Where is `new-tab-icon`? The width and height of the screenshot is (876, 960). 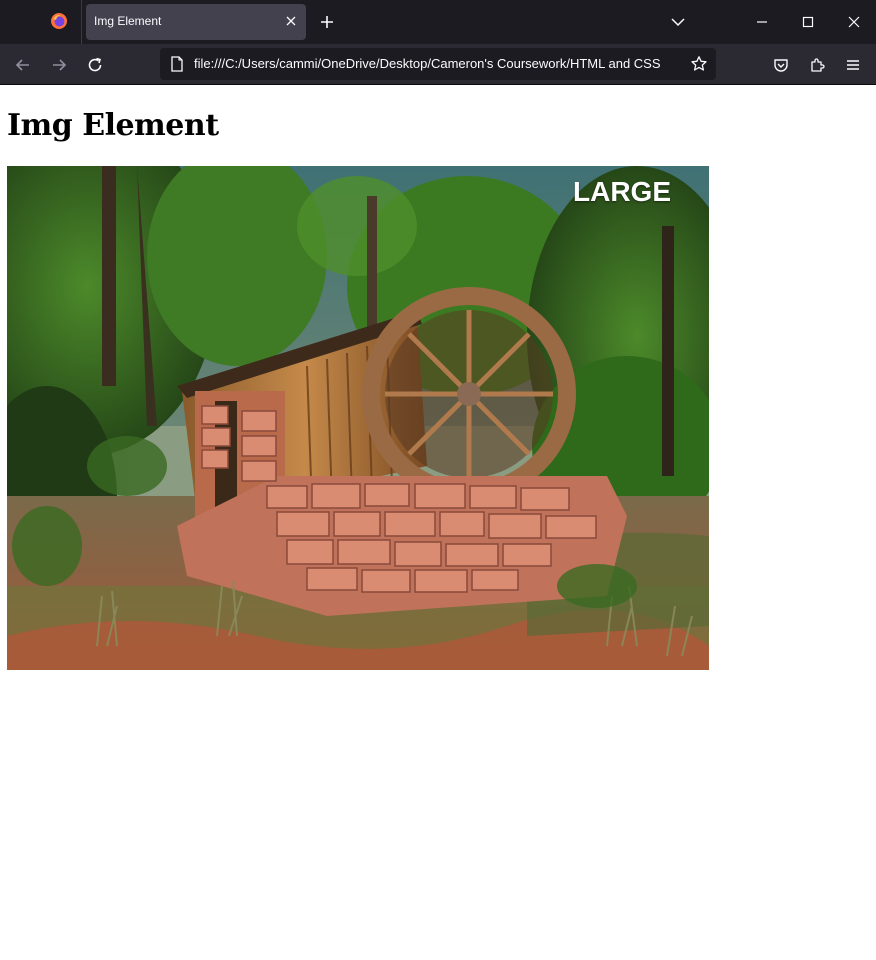
new-tab-icon is located at coordinates (327, 22).